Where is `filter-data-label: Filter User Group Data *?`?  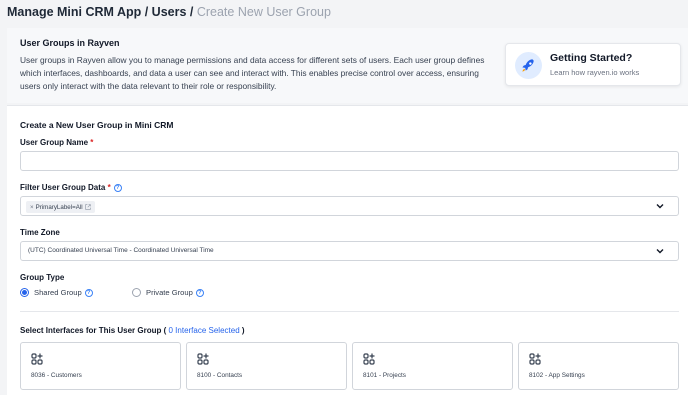
filter-data-label: Filter User Group Data *? is located at coordinates (71, 187).